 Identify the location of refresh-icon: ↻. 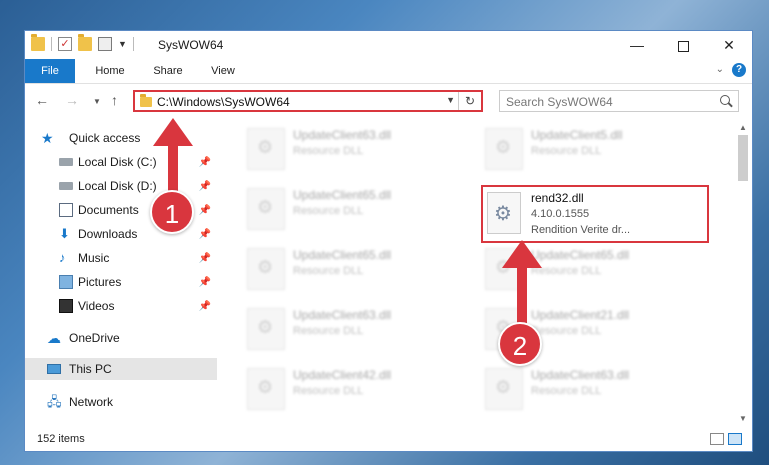
(469, 101).